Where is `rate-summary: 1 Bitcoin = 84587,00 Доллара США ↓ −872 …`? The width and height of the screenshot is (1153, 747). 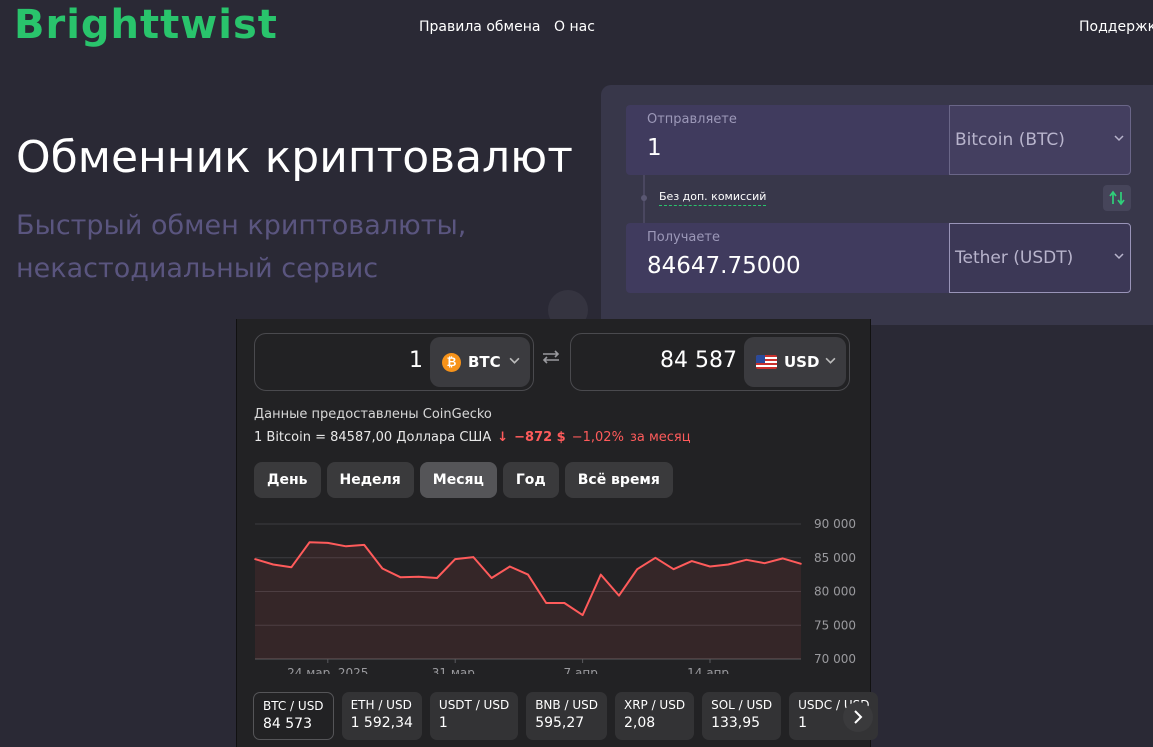 rate-summary: 1 Bitcoin = 84587,00 Доллара США ↓ −872 … is located at coordinates (472, 437).